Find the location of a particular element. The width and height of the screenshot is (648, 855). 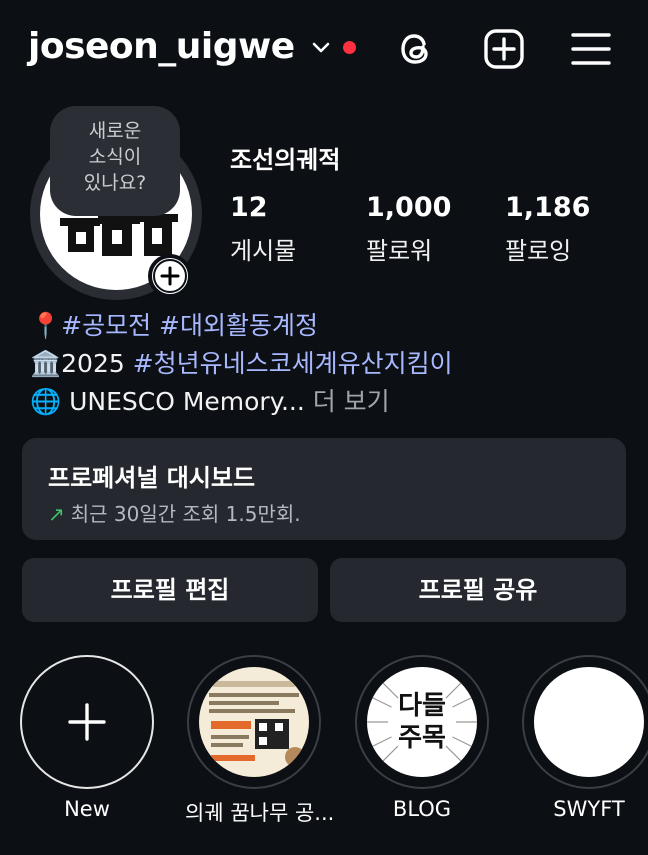

display-name: 조선의궤적 is located at coordinates (285, 160).